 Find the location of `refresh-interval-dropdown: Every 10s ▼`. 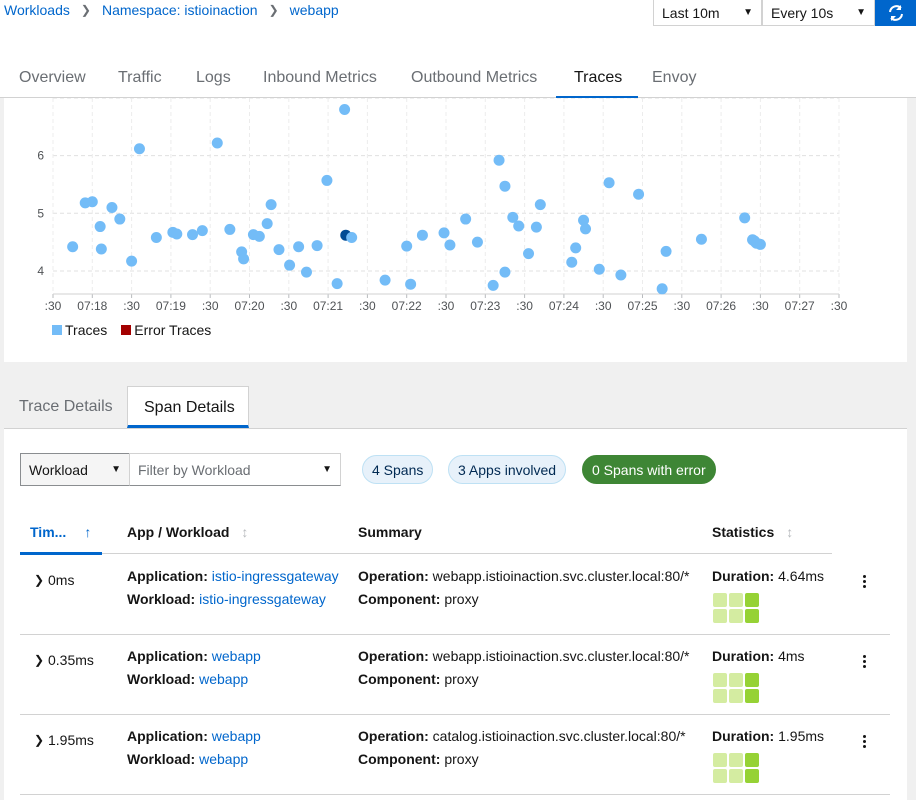

refresh-interval-dropdown: Every 10s ▼ is located at coordinates (818, 13).